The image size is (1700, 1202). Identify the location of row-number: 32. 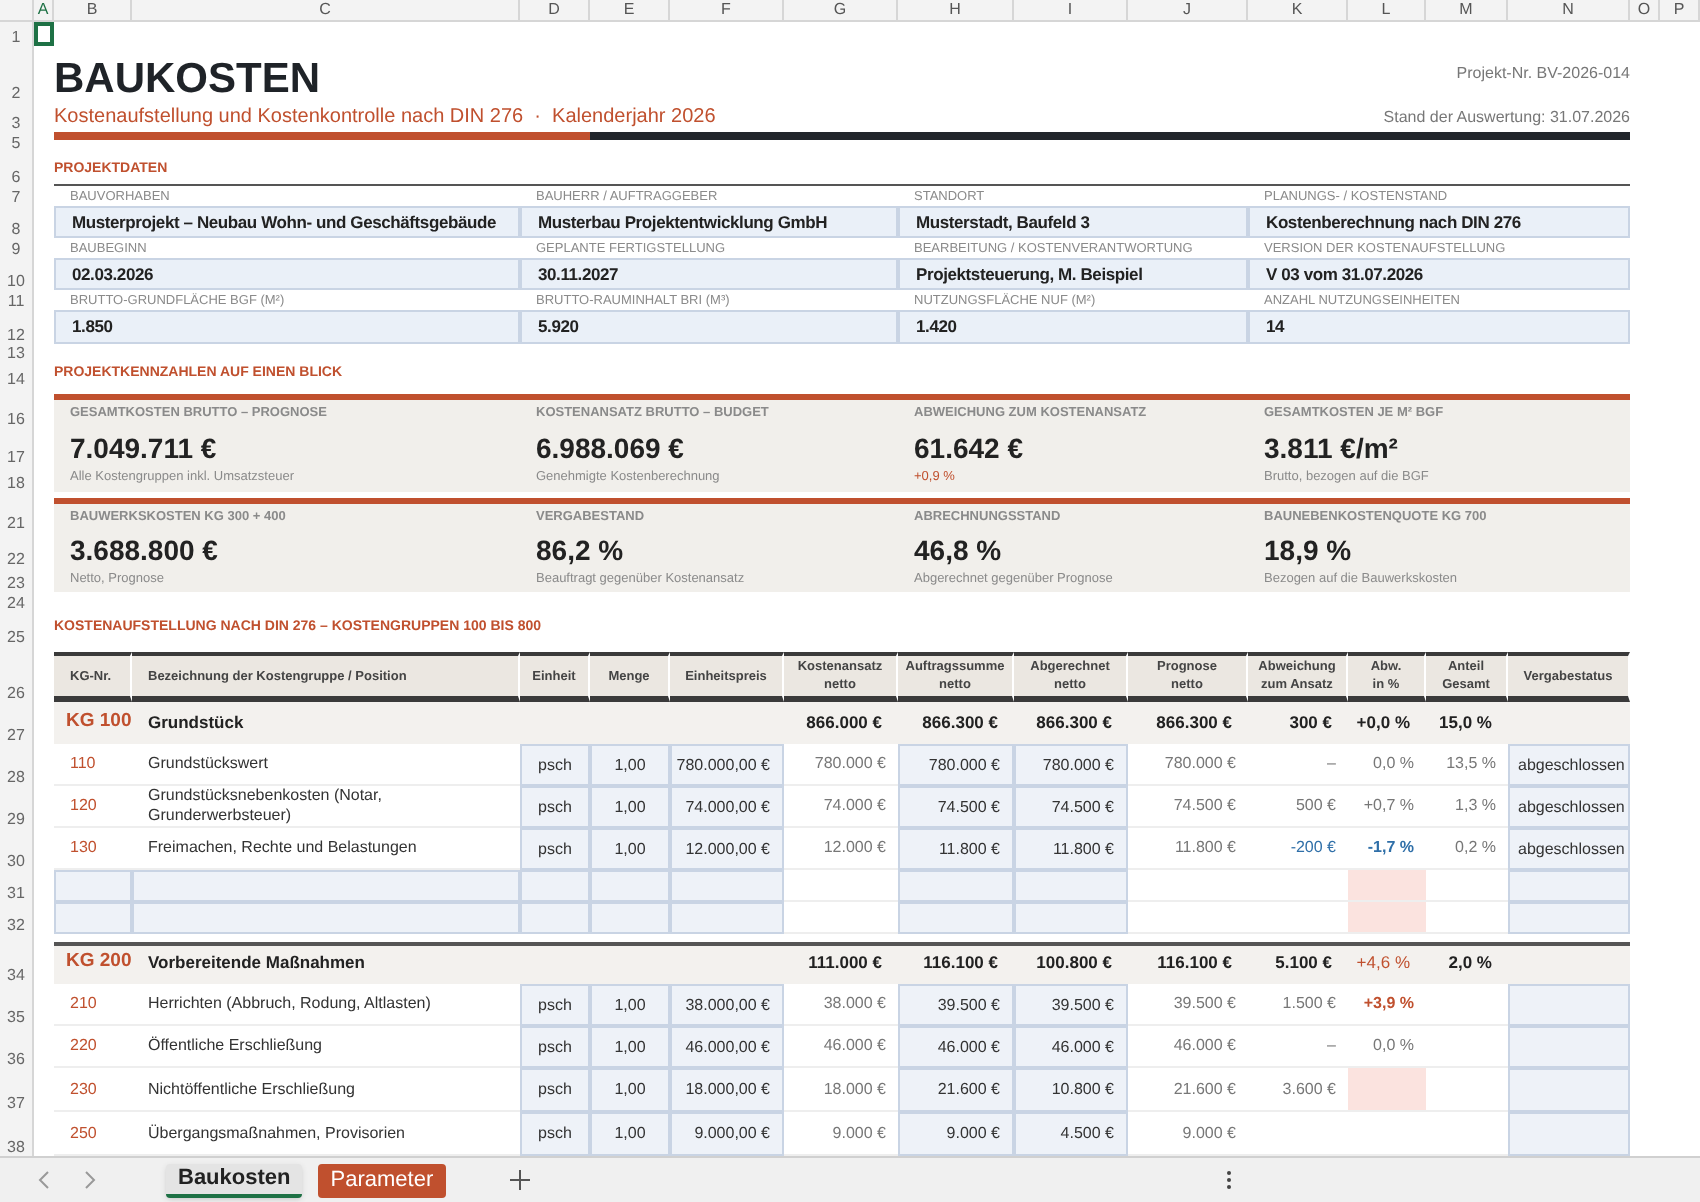
(17, 918).